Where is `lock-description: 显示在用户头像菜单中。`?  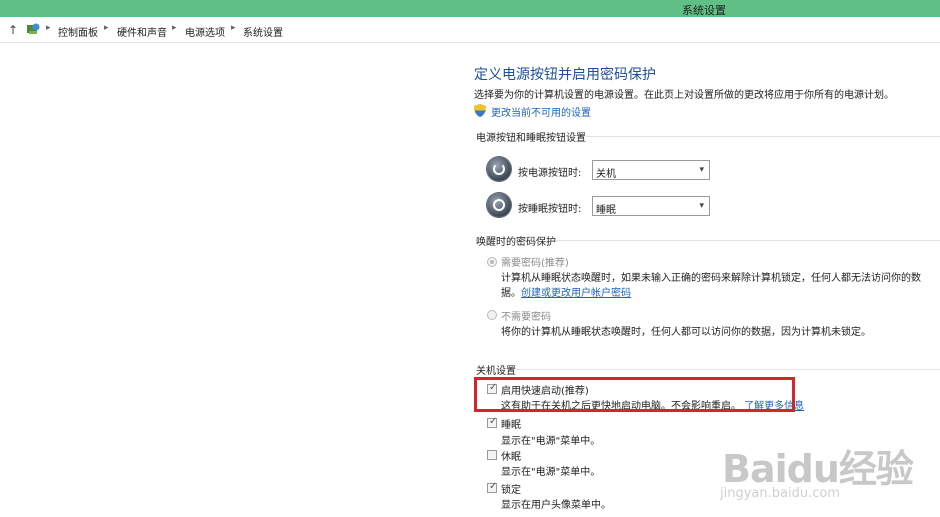 lock-description: 显示在用户头像菜单中。 is located at coordinates (556, 505).